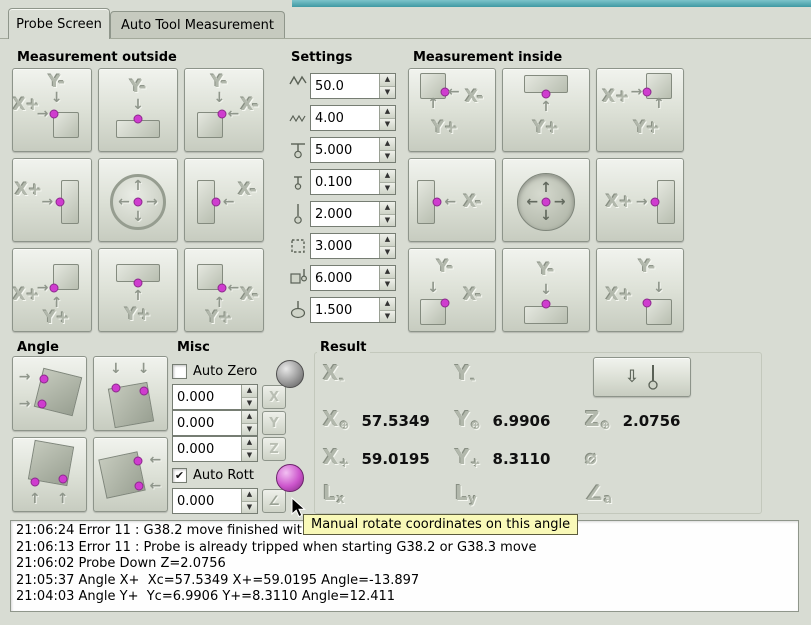 This screenshot has width=811, height=625. I want to click on max-travel-spin-down-button: ▼, so click(387, 156).